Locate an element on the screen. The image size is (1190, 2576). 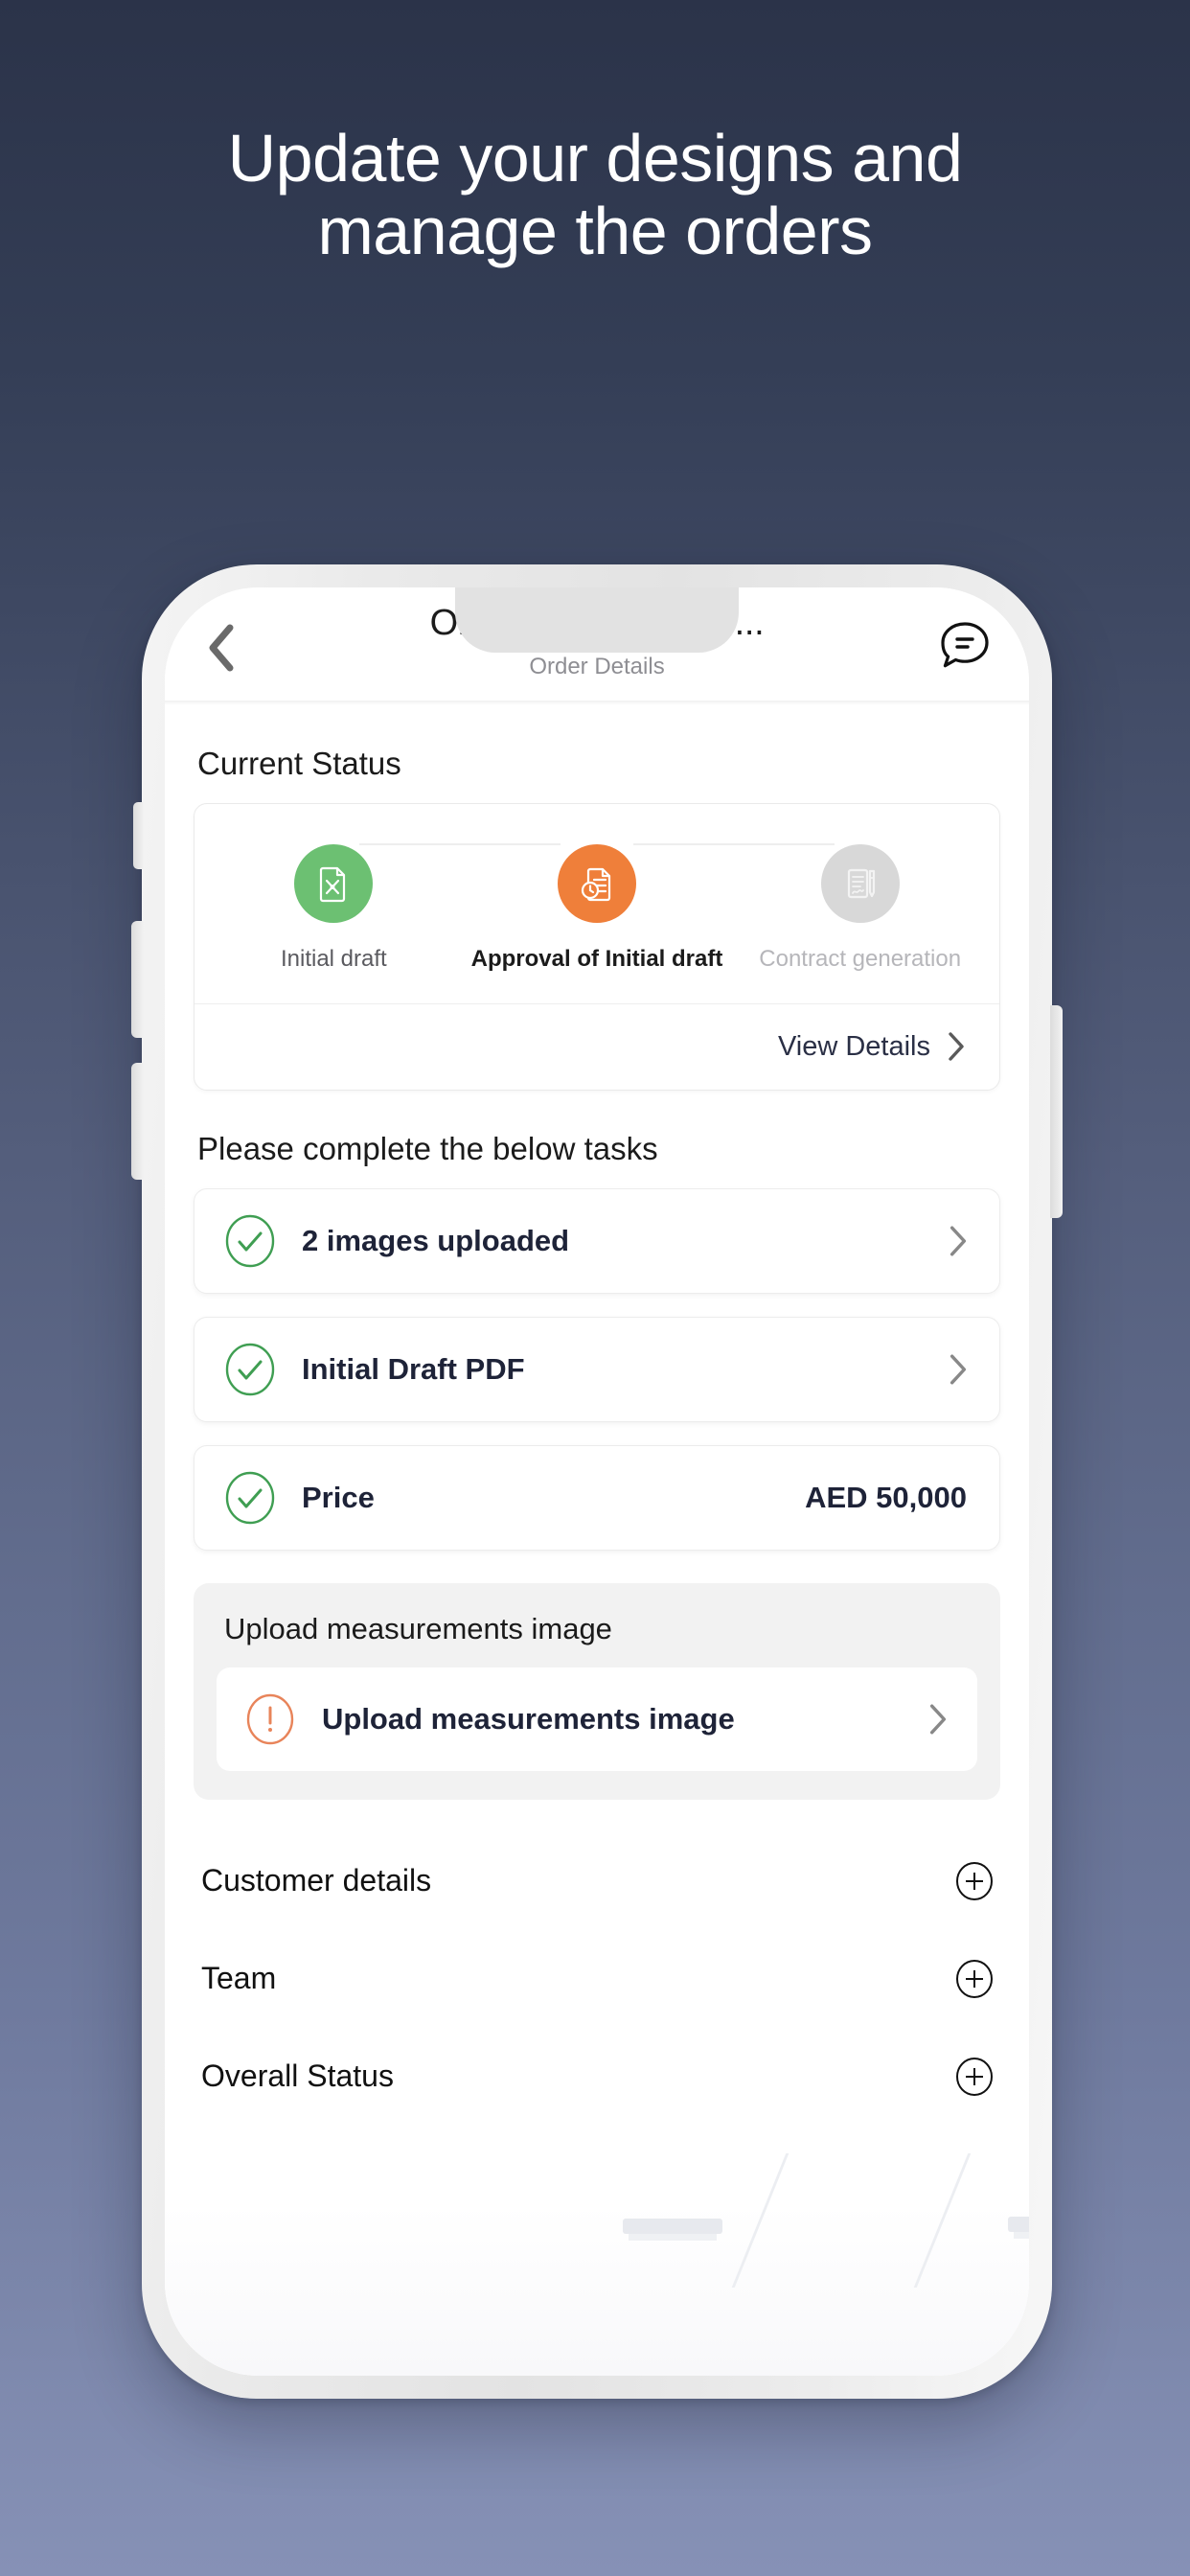
accordion-label: Overall Status is located at coordinates (297, 2076).